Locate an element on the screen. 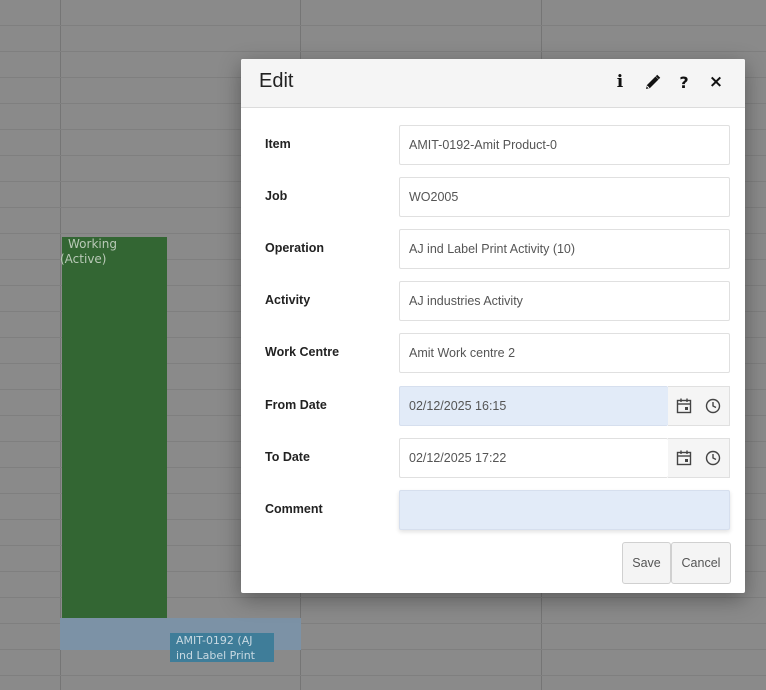  help-icon: ? is located at coordinates (684, 82).